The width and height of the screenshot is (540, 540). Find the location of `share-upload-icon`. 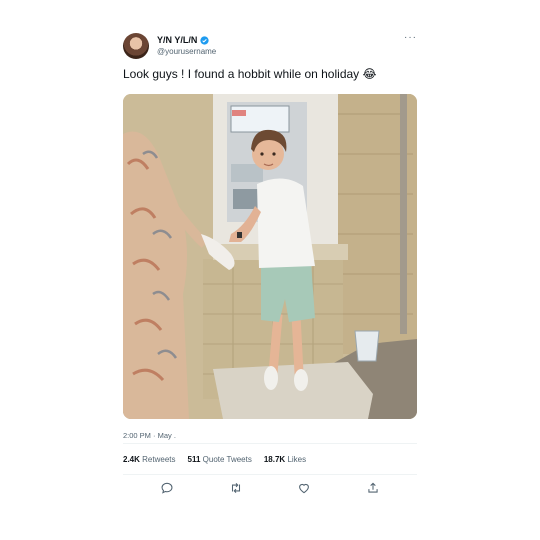

share-upload-icon is located at coordinates (373, 488).